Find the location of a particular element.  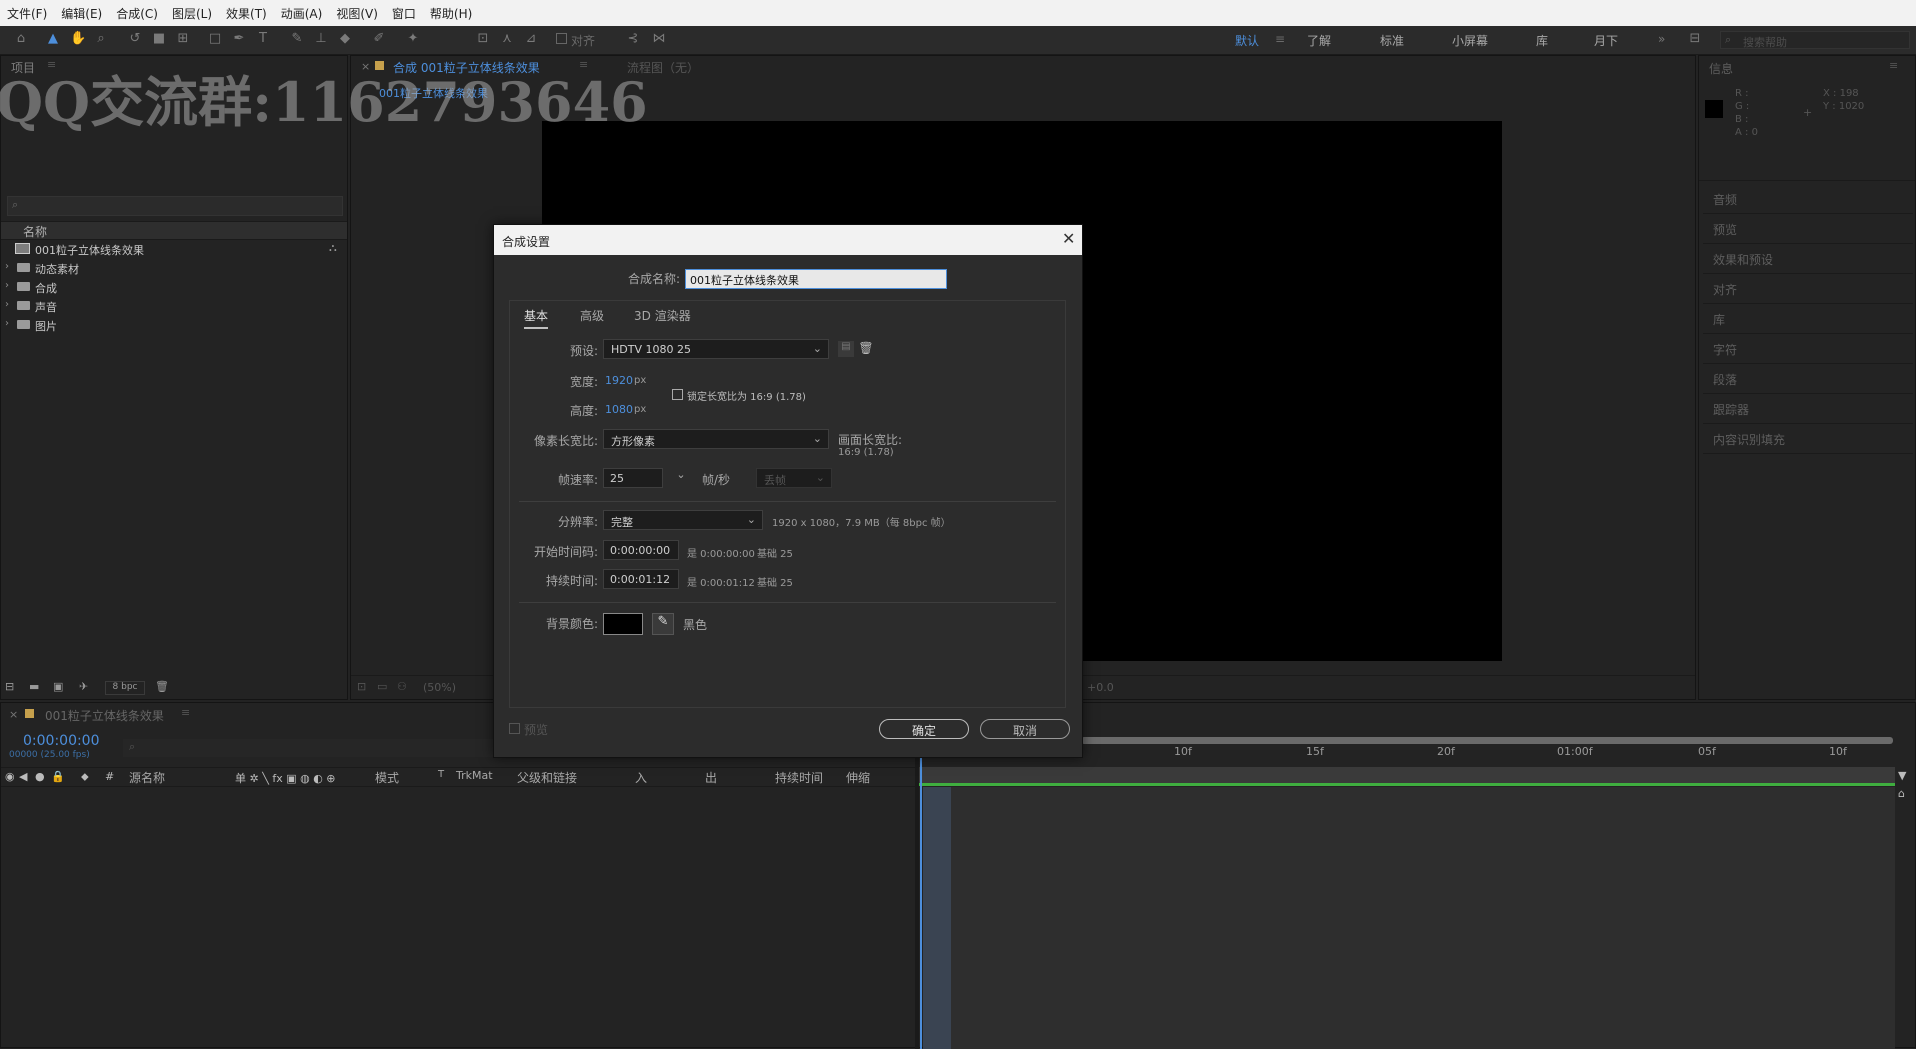

timeline-tab: 001粒子立体线条效果 is located at coordinates (104, 715).